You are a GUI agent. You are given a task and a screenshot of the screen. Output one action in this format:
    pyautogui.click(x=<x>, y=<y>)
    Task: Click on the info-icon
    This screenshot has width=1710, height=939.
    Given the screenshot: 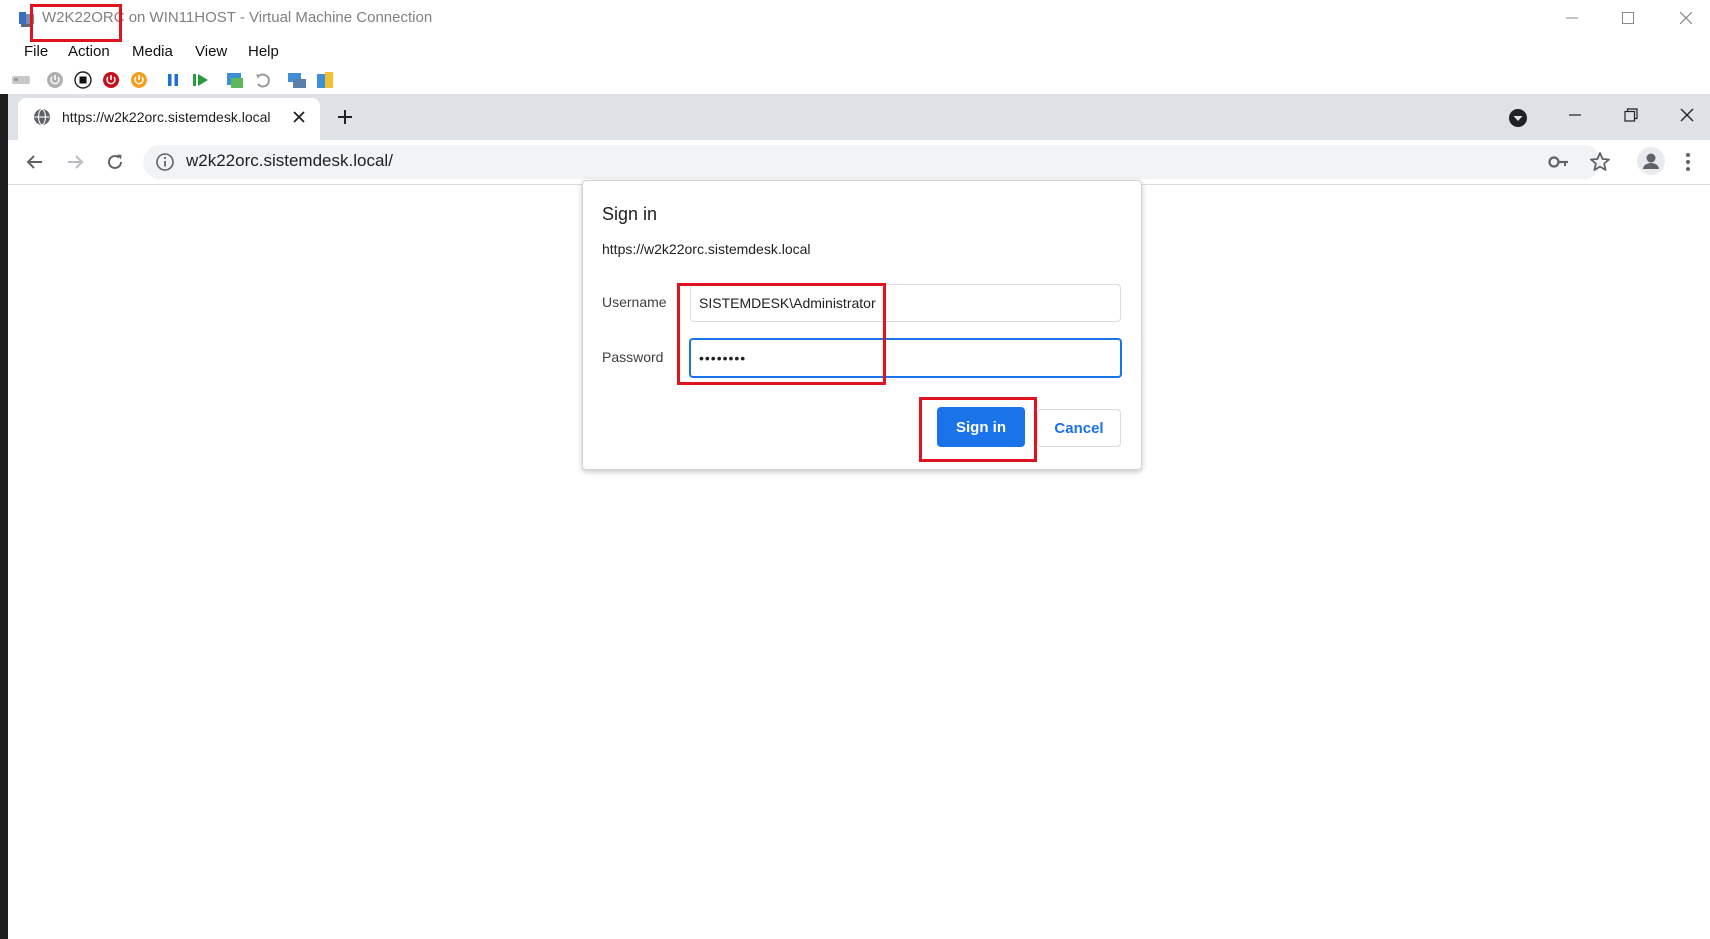 What is the action you would take?
    pyautogui.click(x=165, y=162)
    